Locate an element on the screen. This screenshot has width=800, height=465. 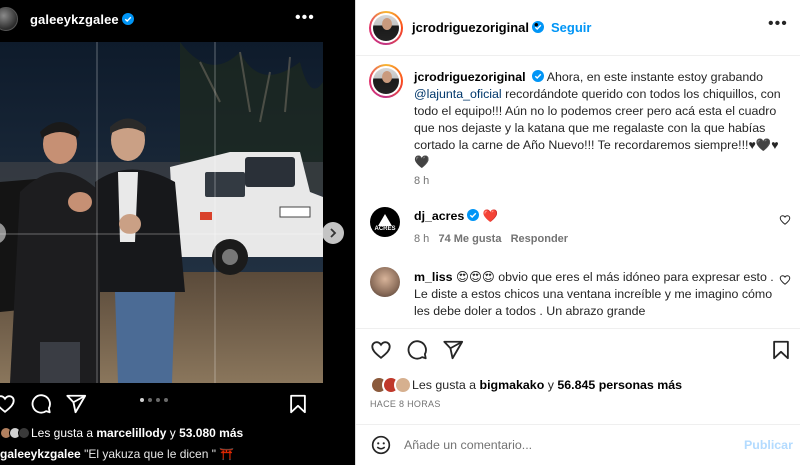
publish-button: Publicar is located at coordinates (768, 445).